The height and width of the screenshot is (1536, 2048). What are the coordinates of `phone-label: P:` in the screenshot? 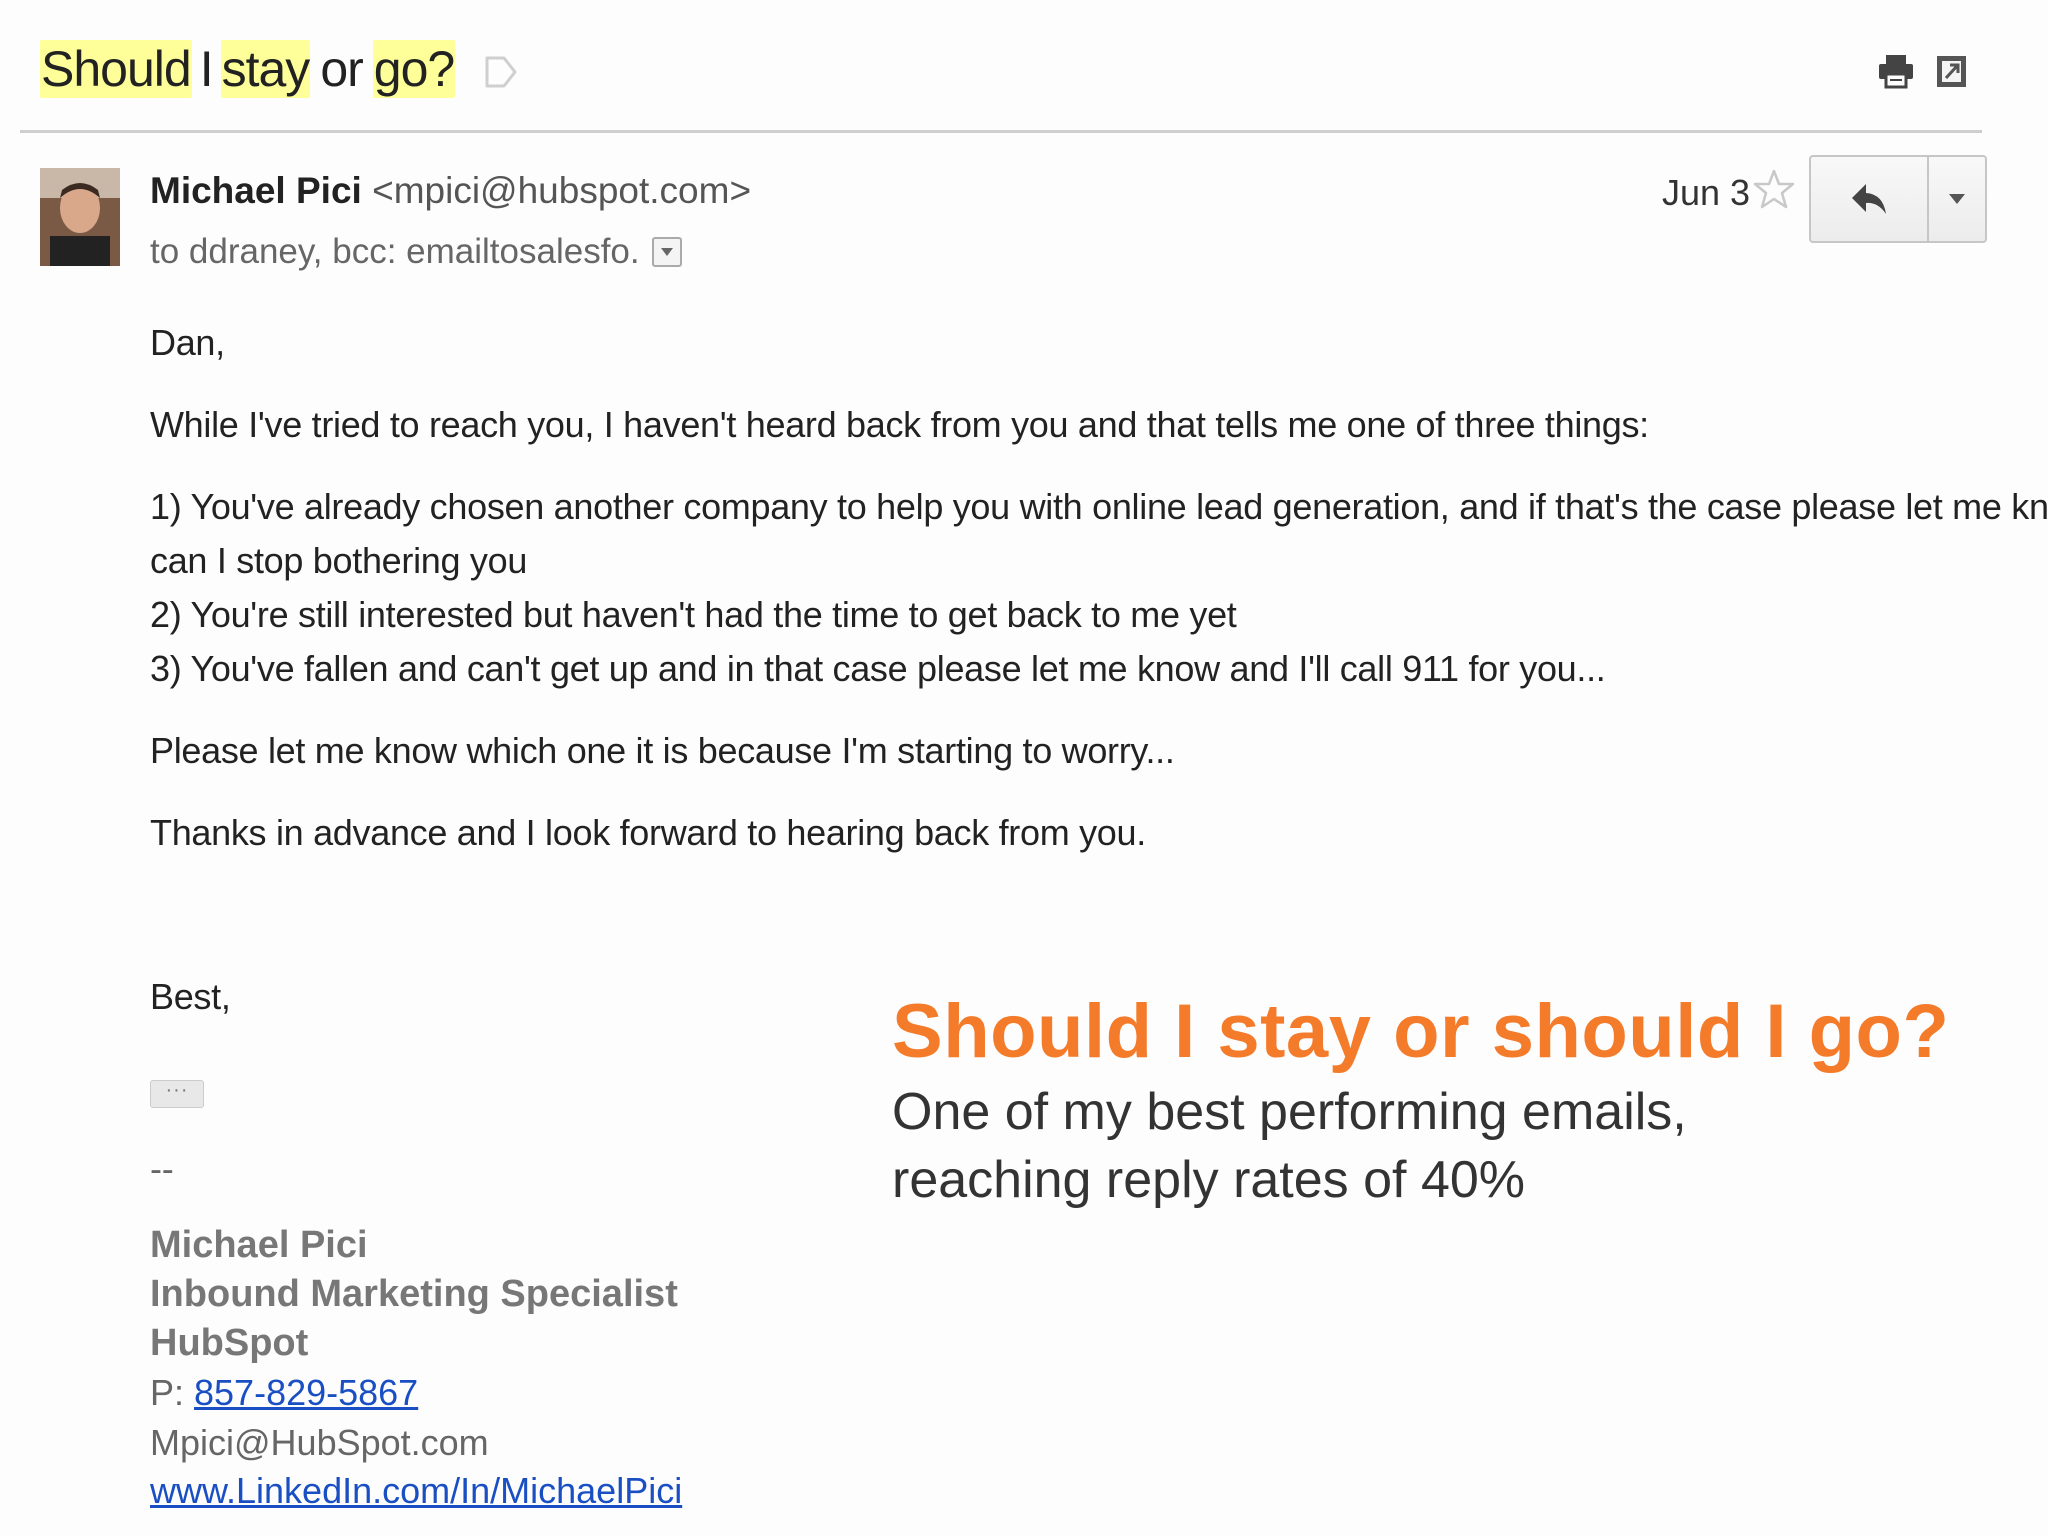 It's located at (172, 1392).